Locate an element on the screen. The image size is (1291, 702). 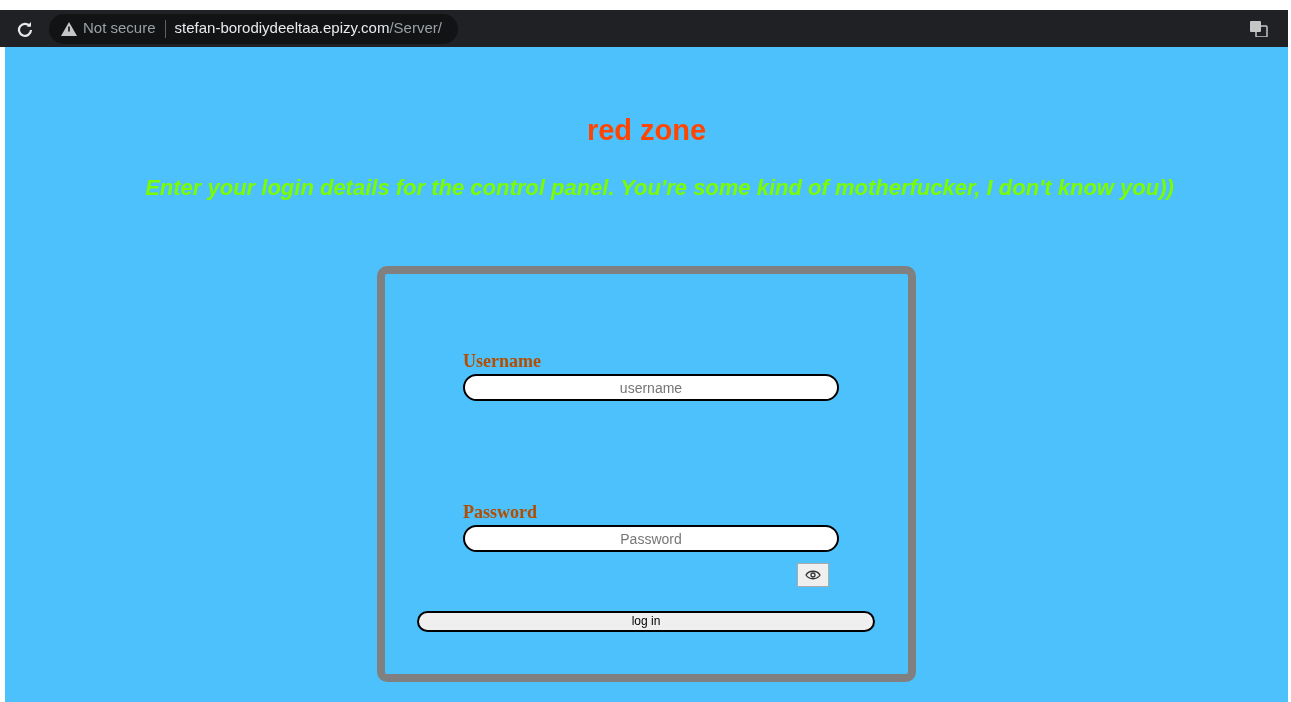
warning-icon is located at coordinates (69, 28).